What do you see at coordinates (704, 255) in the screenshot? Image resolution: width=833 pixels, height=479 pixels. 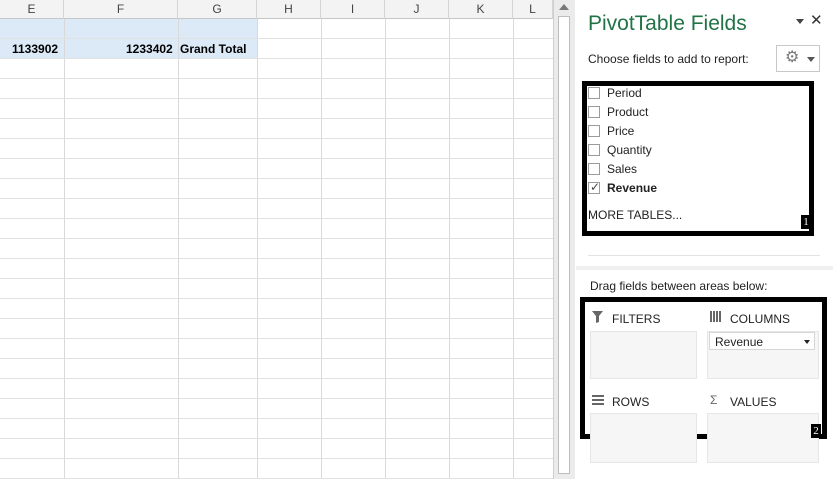 I see `field-list-bottom-edge` at bounding box center [704, 255].